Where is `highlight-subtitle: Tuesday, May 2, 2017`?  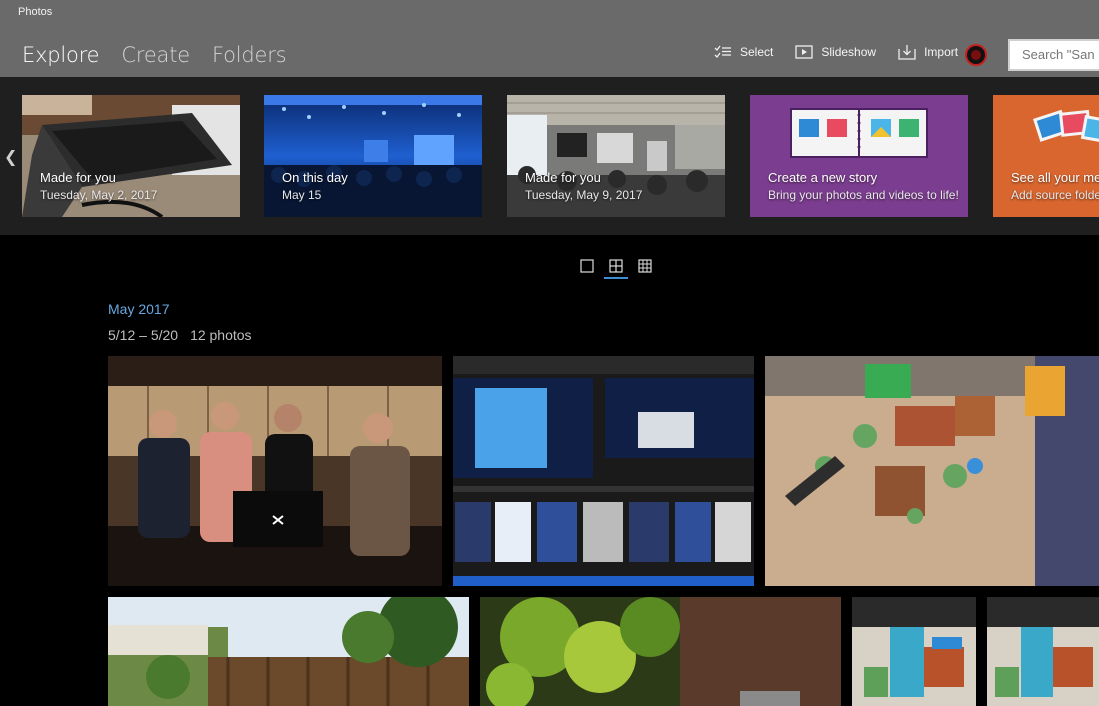 highlight-subtitle: Tuesday, May 2, 2017 is located at coordinates (99, 195).